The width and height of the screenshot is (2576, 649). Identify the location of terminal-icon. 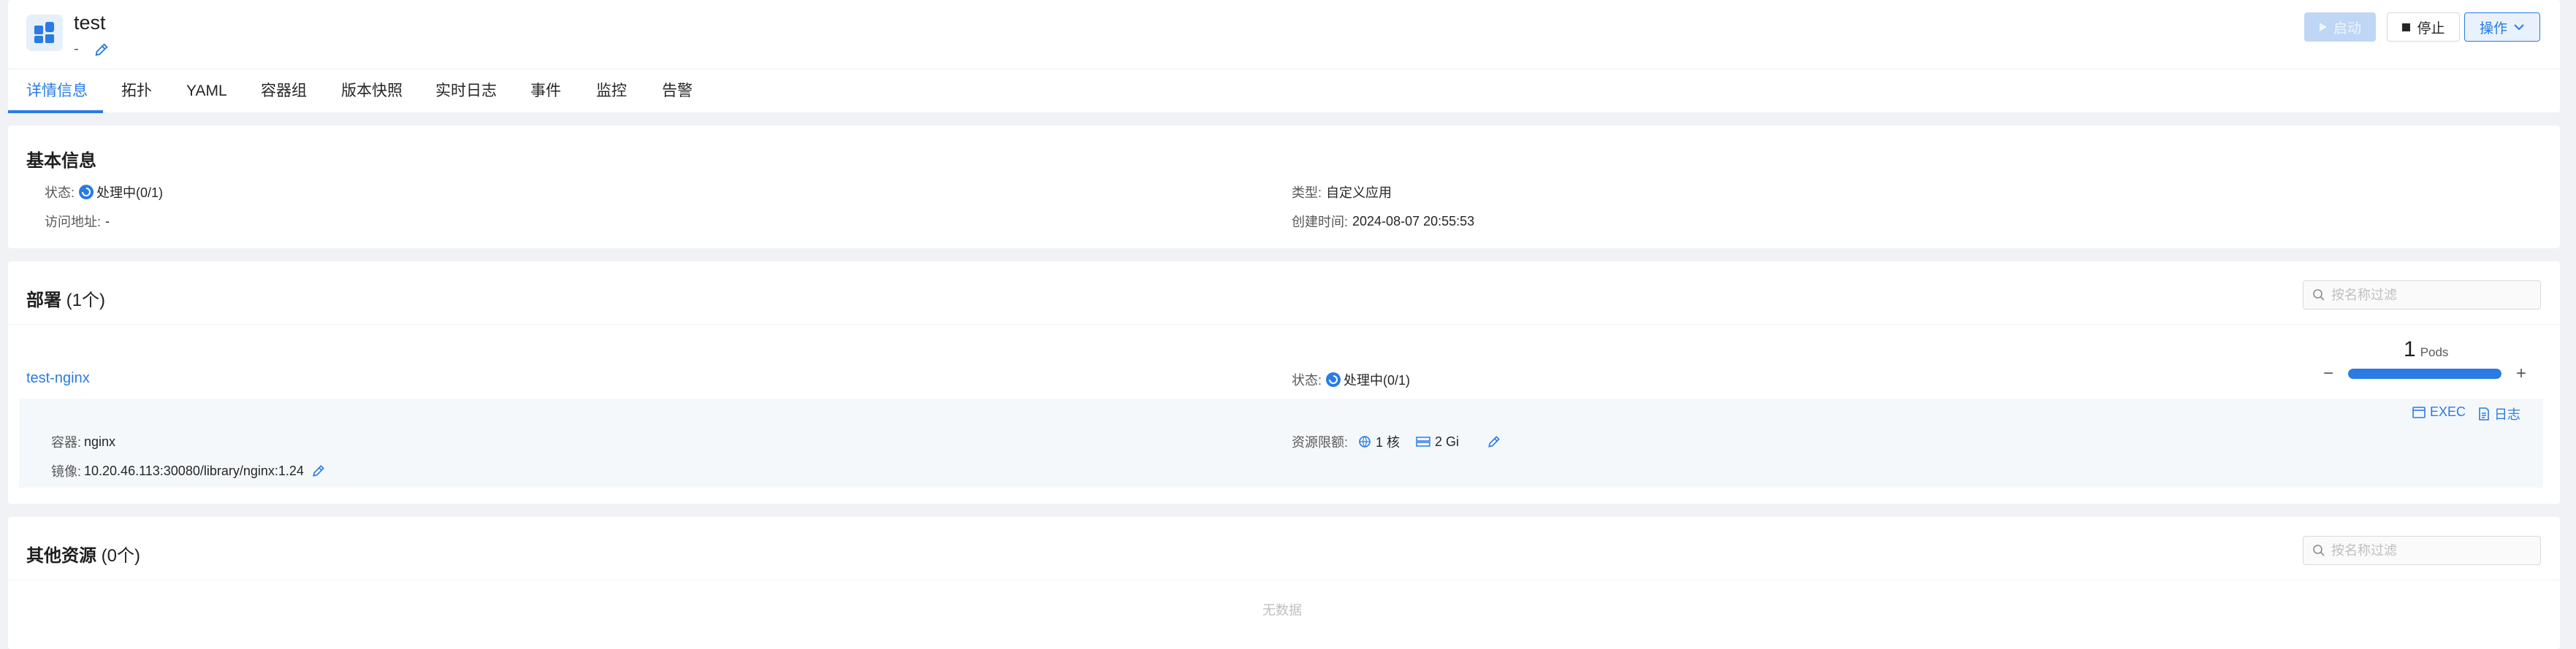
(2419, 412).